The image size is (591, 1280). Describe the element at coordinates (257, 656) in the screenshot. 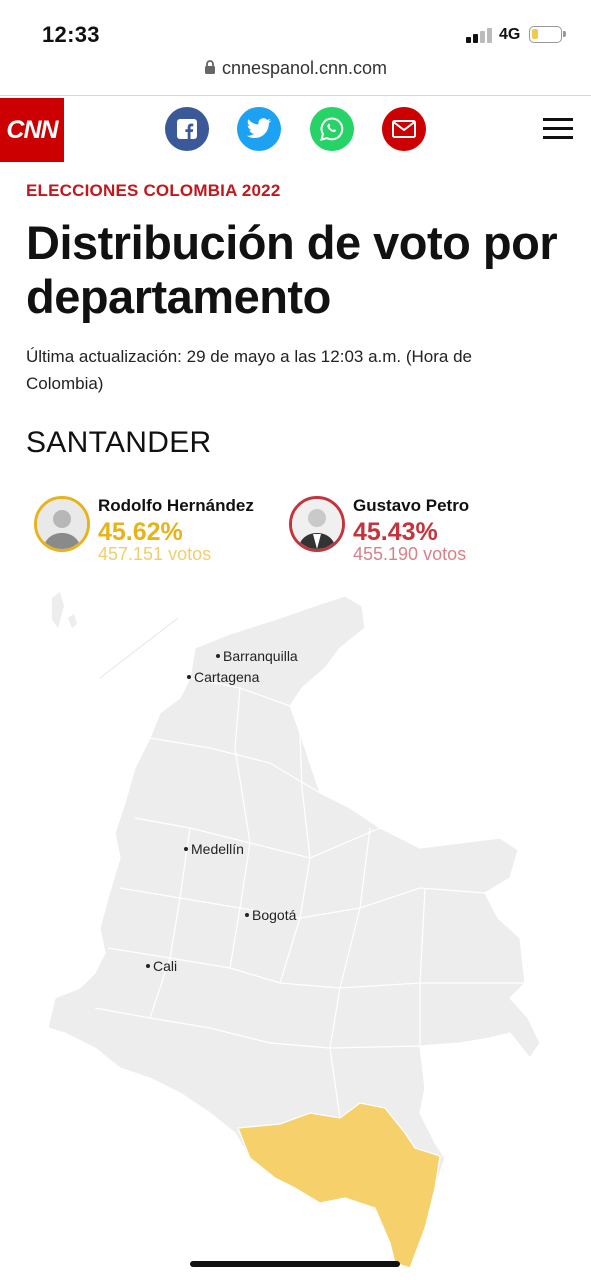

I see `city-label-barranquilla: Barranquilla` at that location.